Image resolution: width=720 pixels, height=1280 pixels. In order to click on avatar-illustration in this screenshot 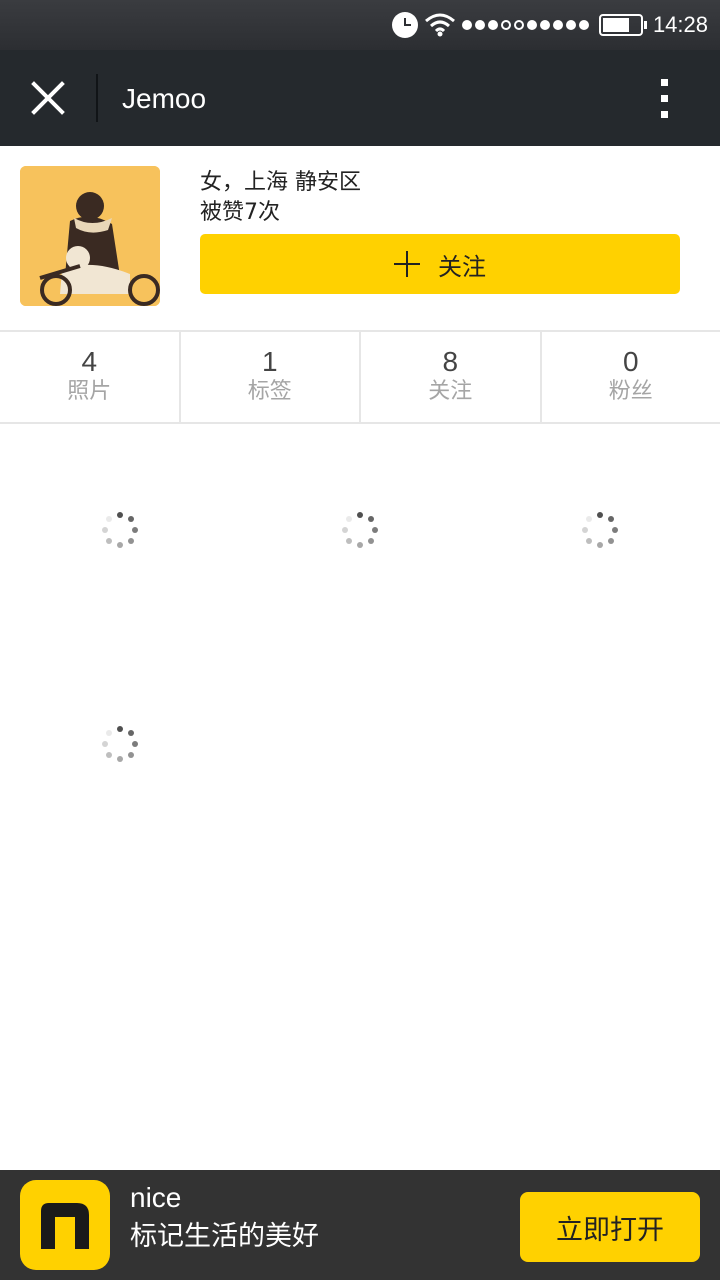, I will do `click(90, 236)`.